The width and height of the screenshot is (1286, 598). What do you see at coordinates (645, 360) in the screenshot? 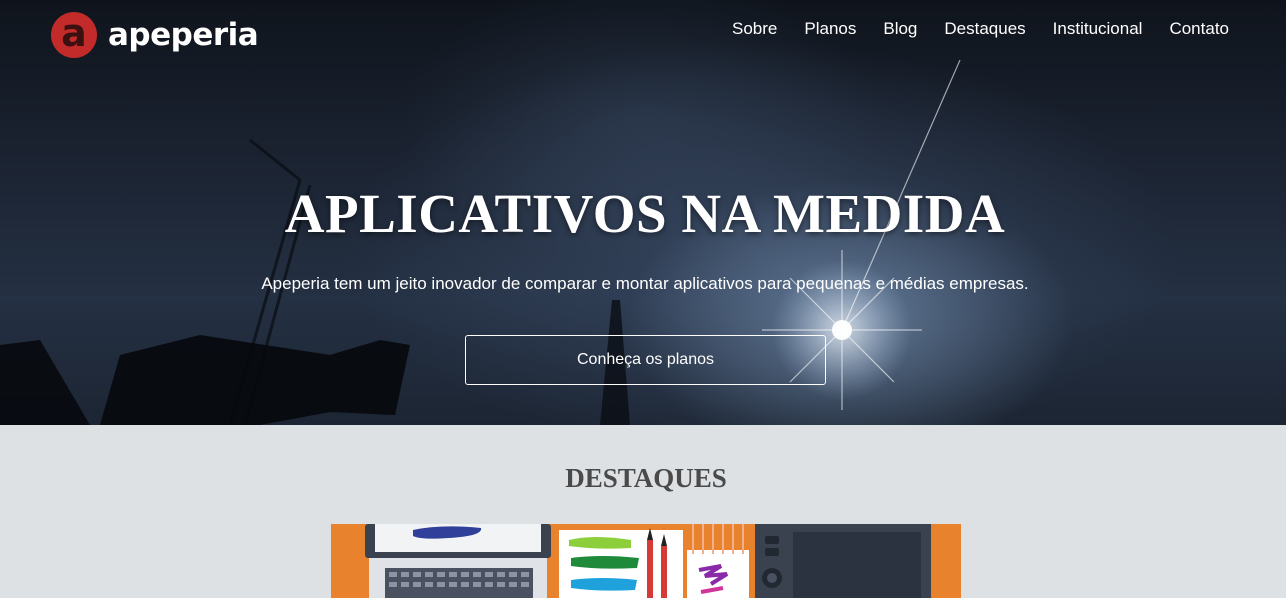
I see `plans-cta-button: Conheça os planos` at bounding box center [645, 360].